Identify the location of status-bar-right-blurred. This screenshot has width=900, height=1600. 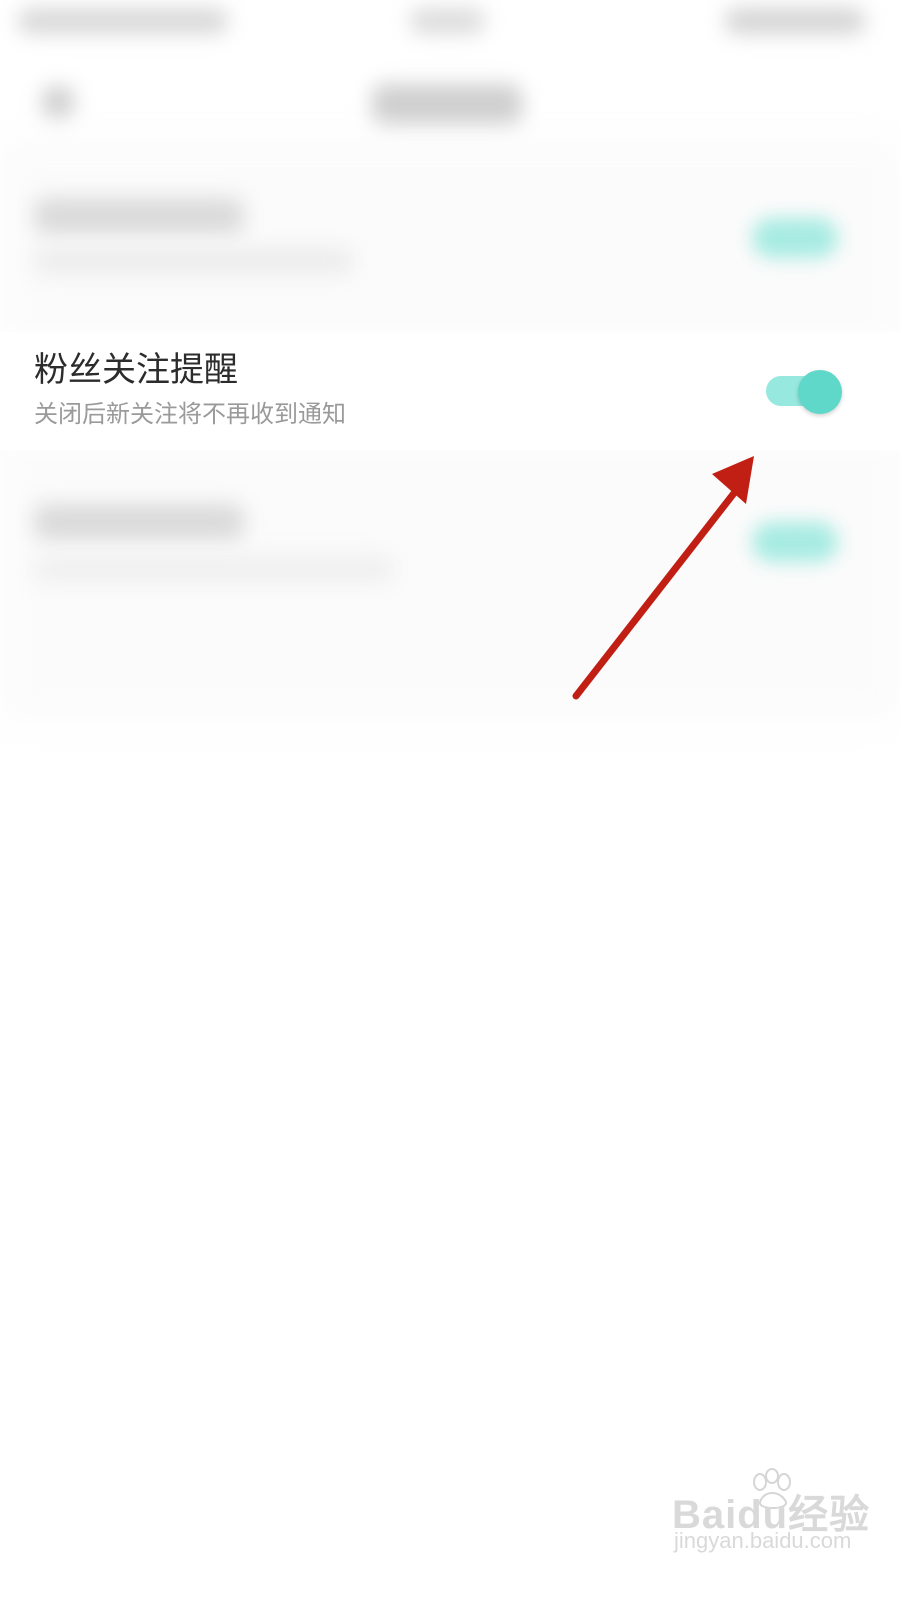
(795, 21).